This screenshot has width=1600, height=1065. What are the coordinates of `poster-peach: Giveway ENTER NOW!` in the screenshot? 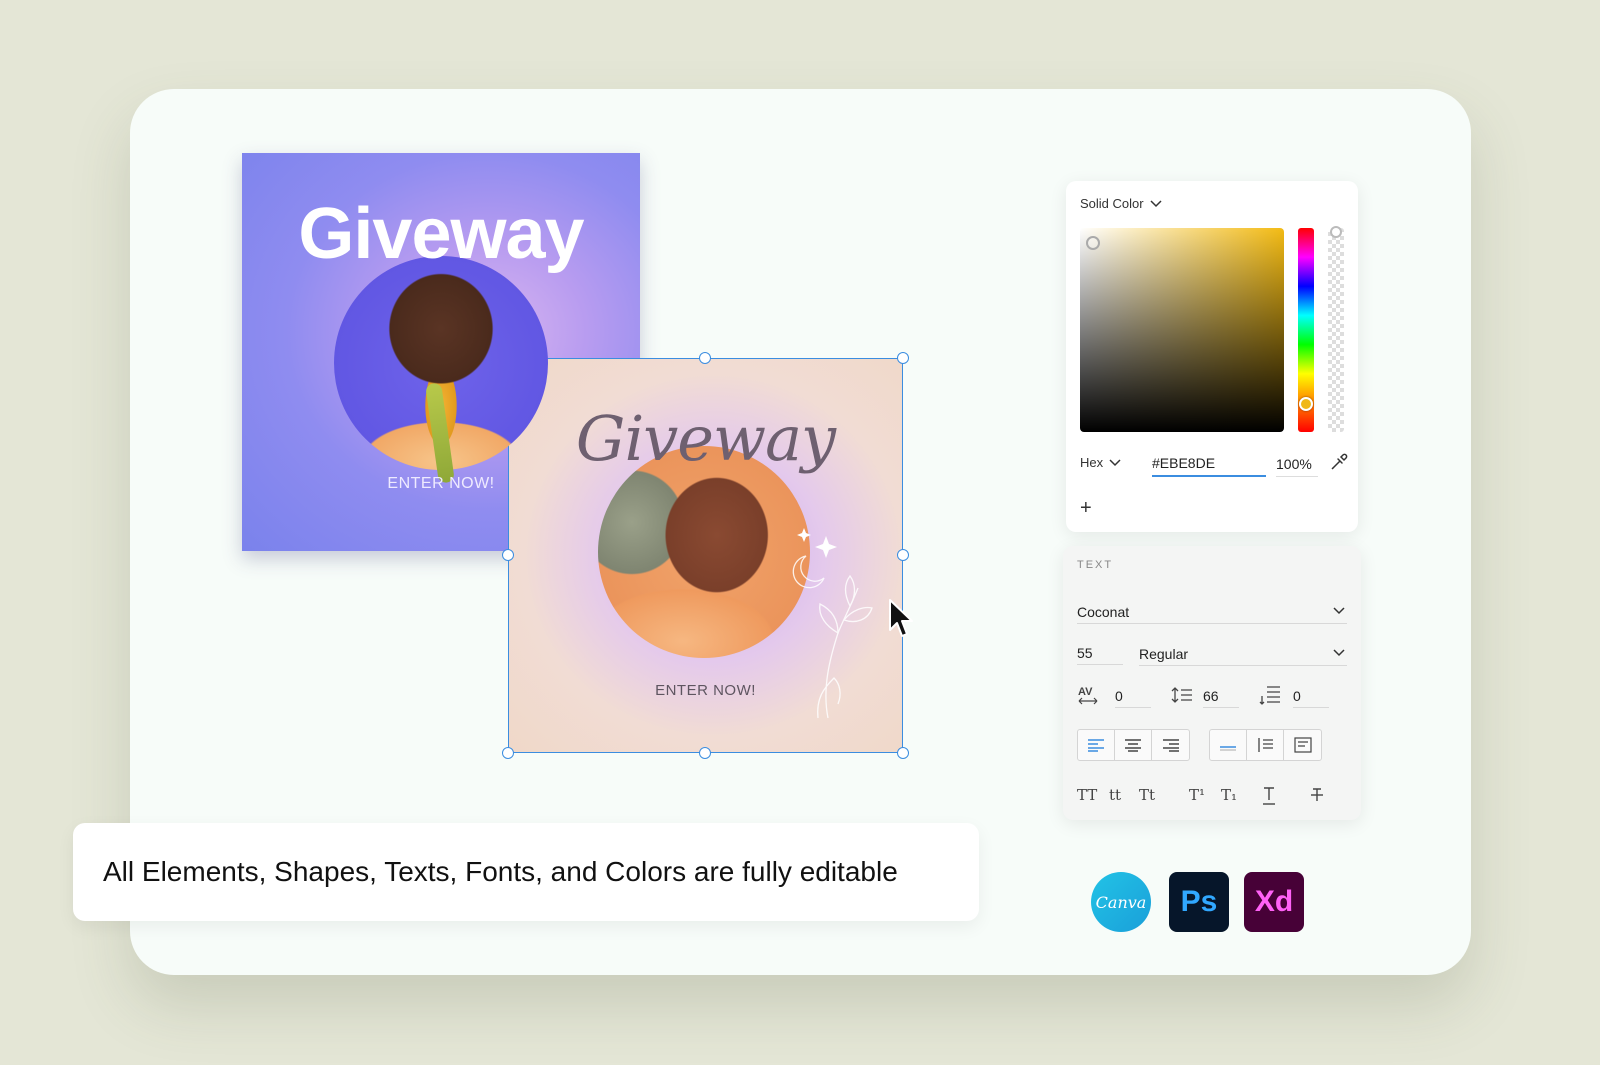 It's located at (705, 555).